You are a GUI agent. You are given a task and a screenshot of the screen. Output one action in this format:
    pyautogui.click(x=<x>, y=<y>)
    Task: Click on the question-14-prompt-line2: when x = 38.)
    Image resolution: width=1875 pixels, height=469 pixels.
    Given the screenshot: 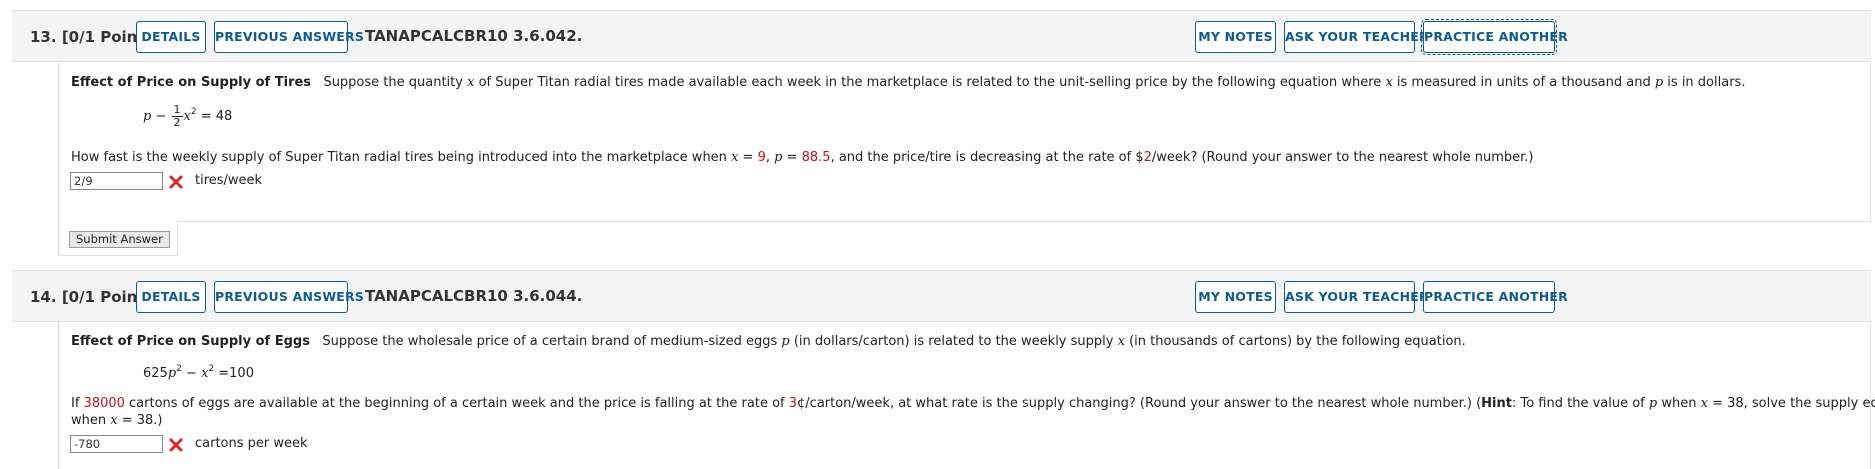 What is the action you would take?
    pyautogui.click(x=117, y=420)
    